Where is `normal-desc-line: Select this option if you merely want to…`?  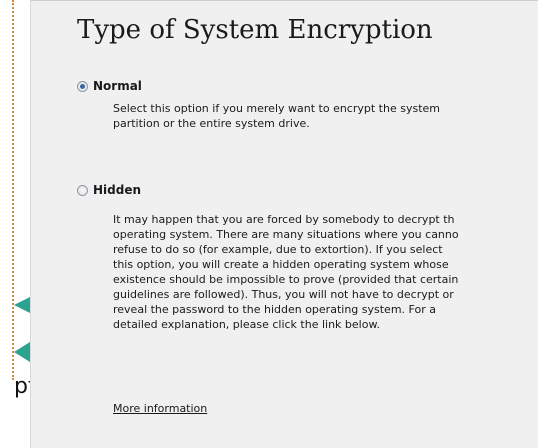 normal-desc-line: Select this option if you merely want to… is located at coordinates (276, 108).